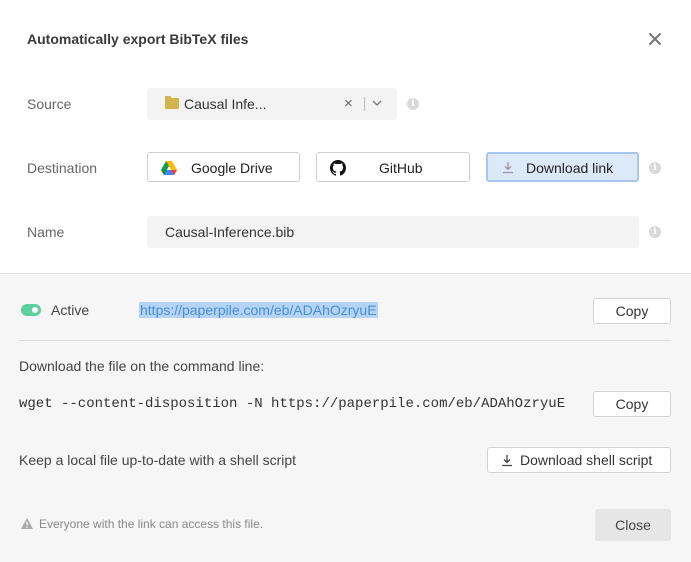 This screenshot has width=691, height=562. I want to click on select-separator, so click(364, 104).